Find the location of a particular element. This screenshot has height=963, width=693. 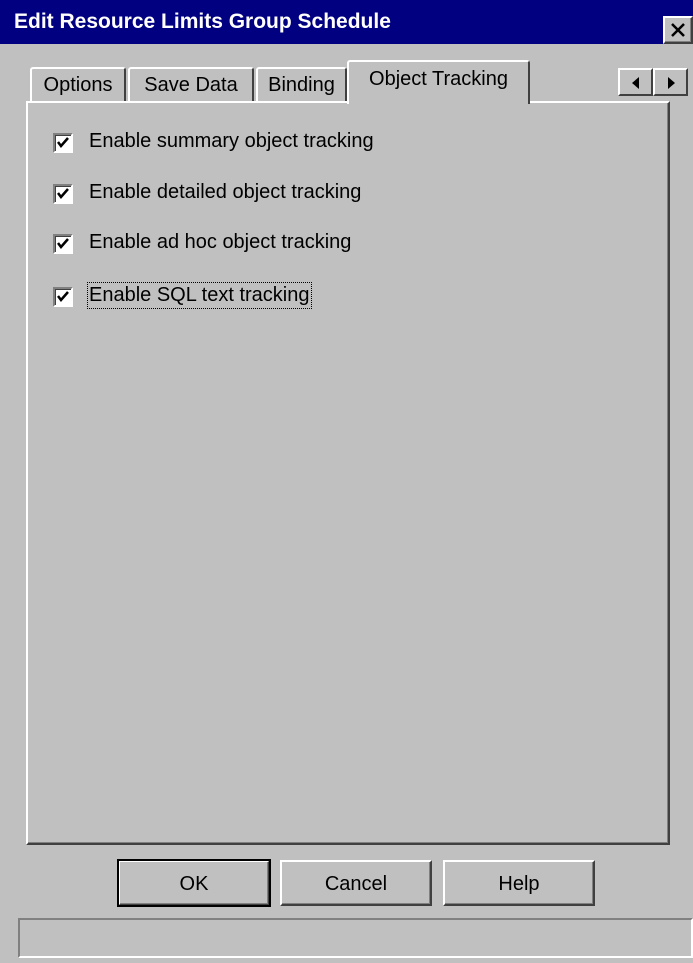

tab-scroll-left-button is located at coordinates (635, 82).